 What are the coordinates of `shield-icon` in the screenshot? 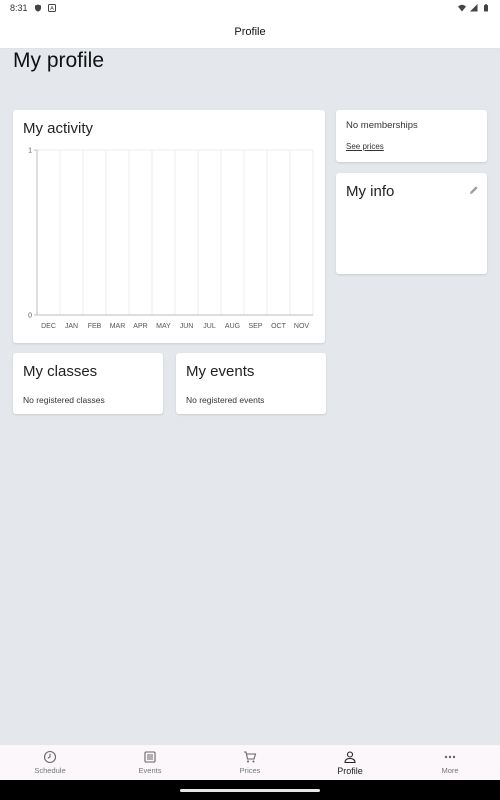 It's located at (37, 8).